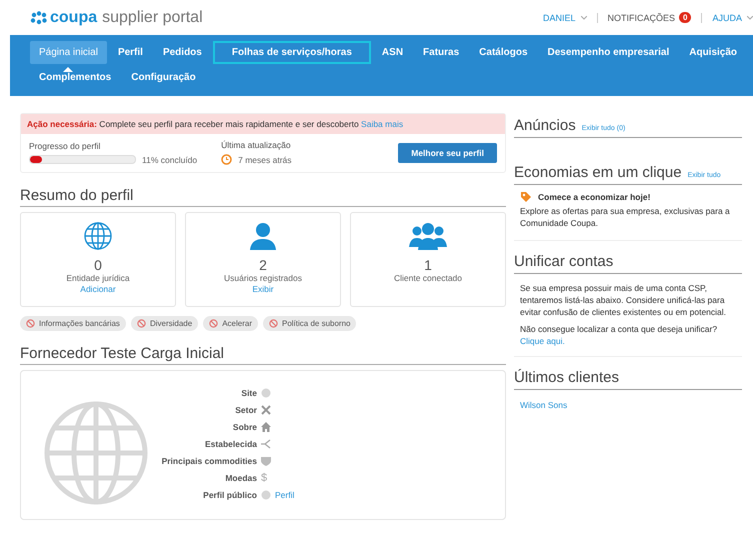 This screenshot has height=533, width=753. What do you see at coordinates (263, 124) in the screenshot?
I see `alert-message: Ação necessária: Complete seu perfil para receber mais rapidamente e ser descoberto Saiba mais` at bounding box center [263, 124].